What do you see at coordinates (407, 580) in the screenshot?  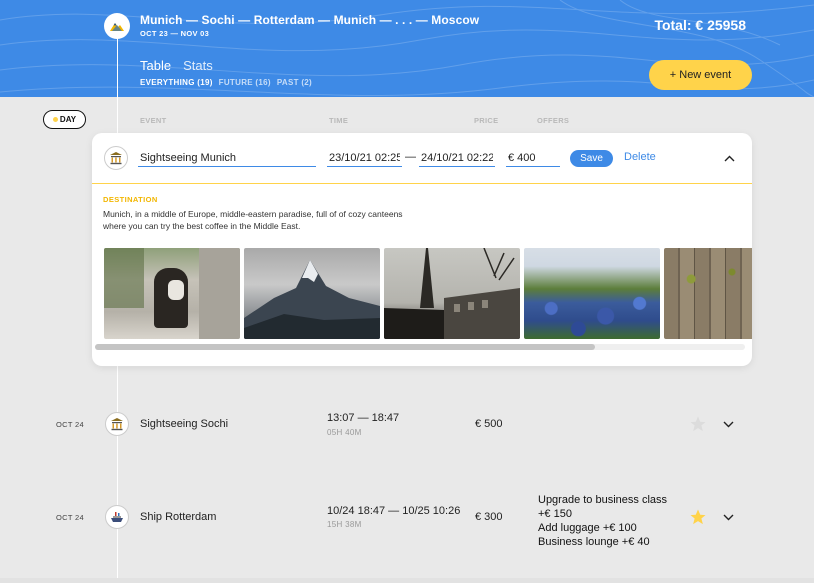 I see `page-bottom-divider` at bounding box center [407, 580].